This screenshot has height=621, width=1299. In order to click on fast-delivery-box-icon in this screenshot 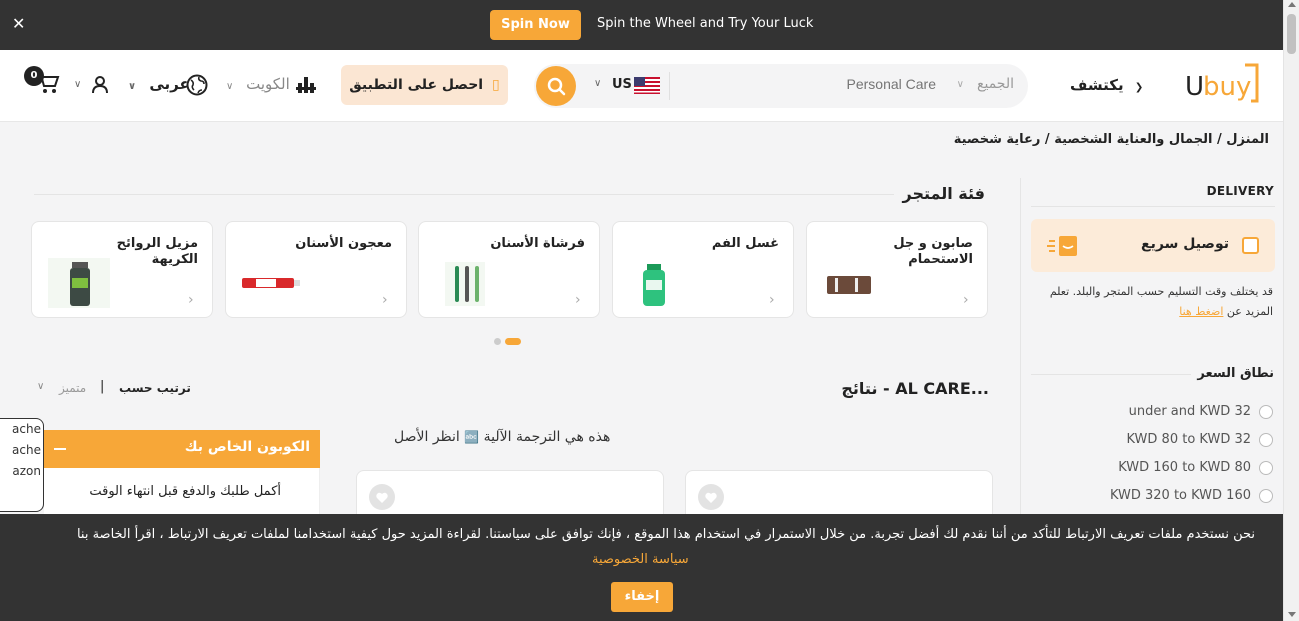, I will do `click(1062, 246)`.